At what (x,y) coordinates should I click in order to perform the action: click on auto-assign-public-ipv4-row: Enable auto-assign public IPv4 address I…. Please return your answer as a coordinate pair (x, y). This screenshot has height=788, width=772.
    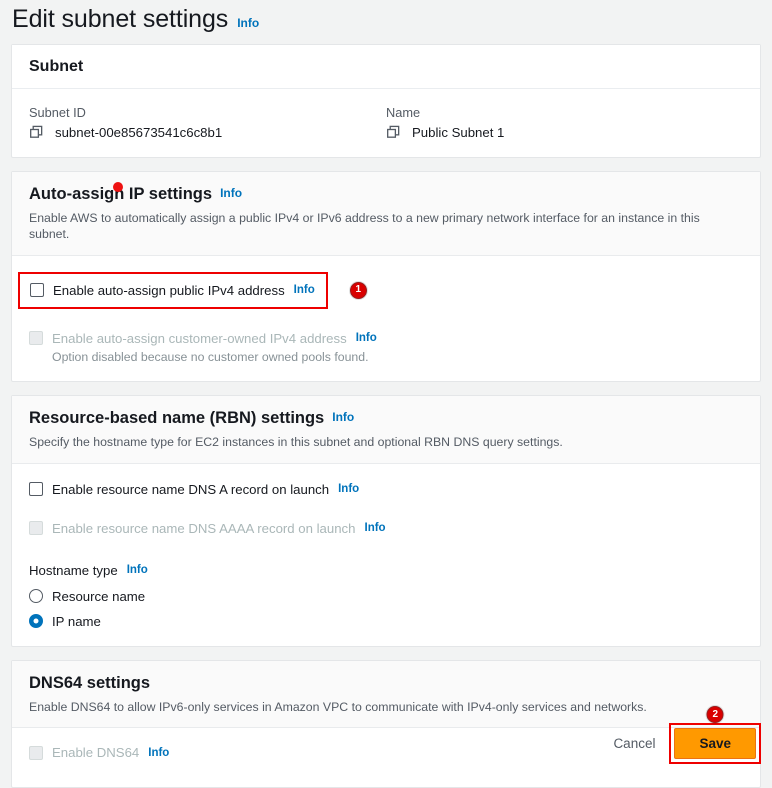
    Looking at the image, I should click on (380, 290).